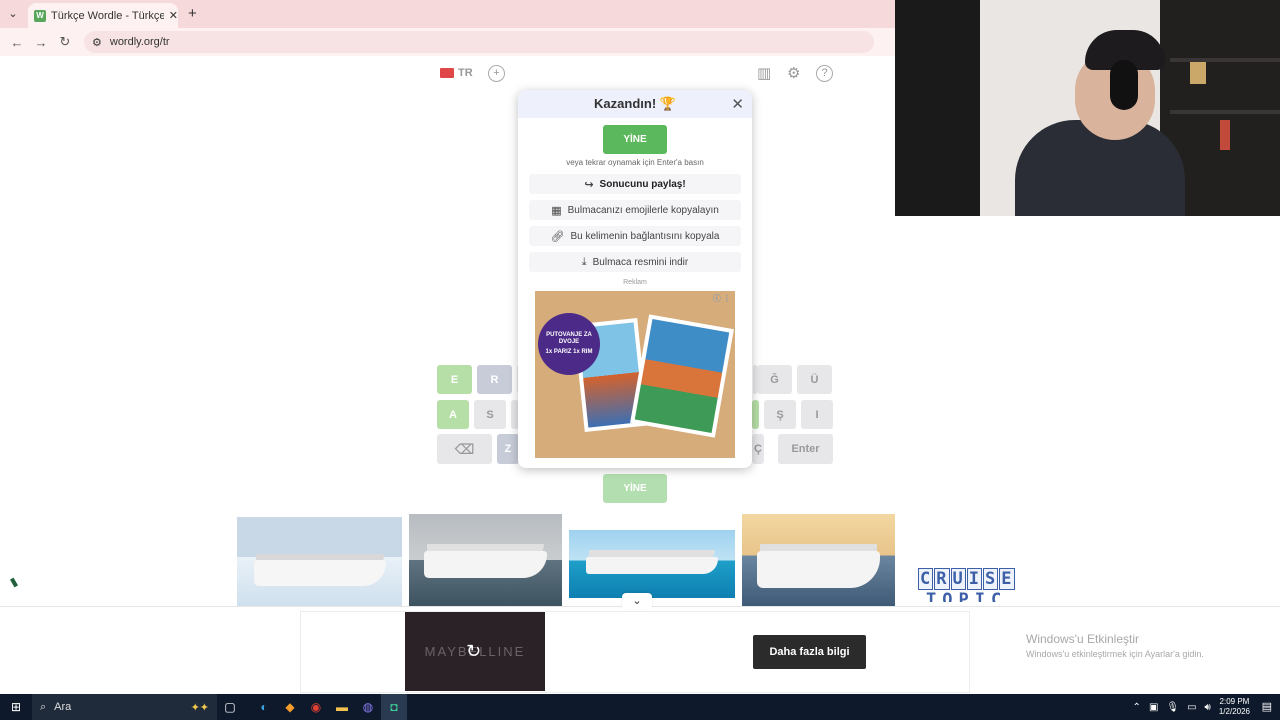 The width and height of the screenshot is (1280, 720). What do you see at coordinates (13, 14) in the screenshot?
I see `tab-search-chevron-icon: ⌄` at bounding box center [13, 14].